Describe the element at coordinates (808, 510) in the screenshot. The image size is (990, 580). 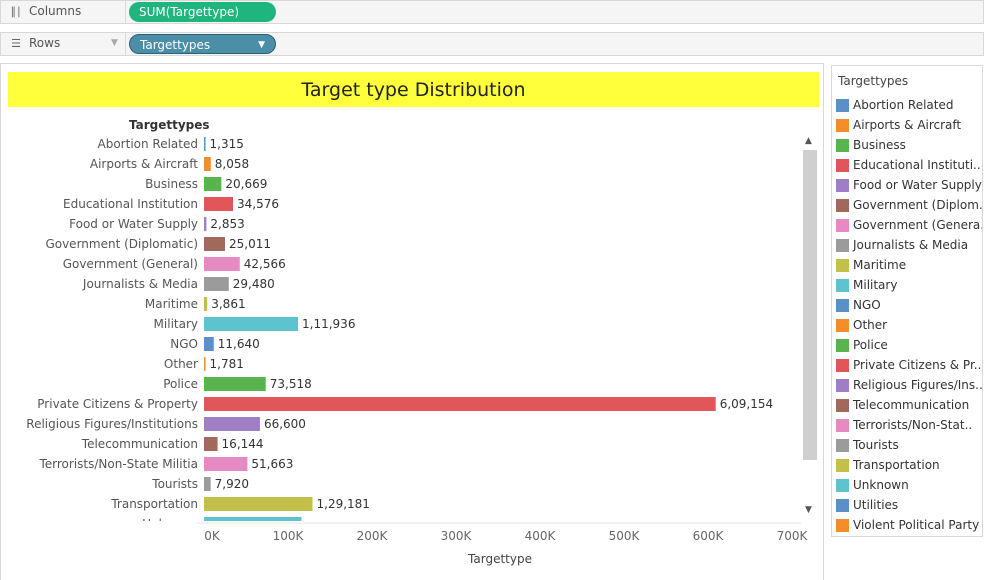
I see `scroll-down-icon: ▼` at that location.